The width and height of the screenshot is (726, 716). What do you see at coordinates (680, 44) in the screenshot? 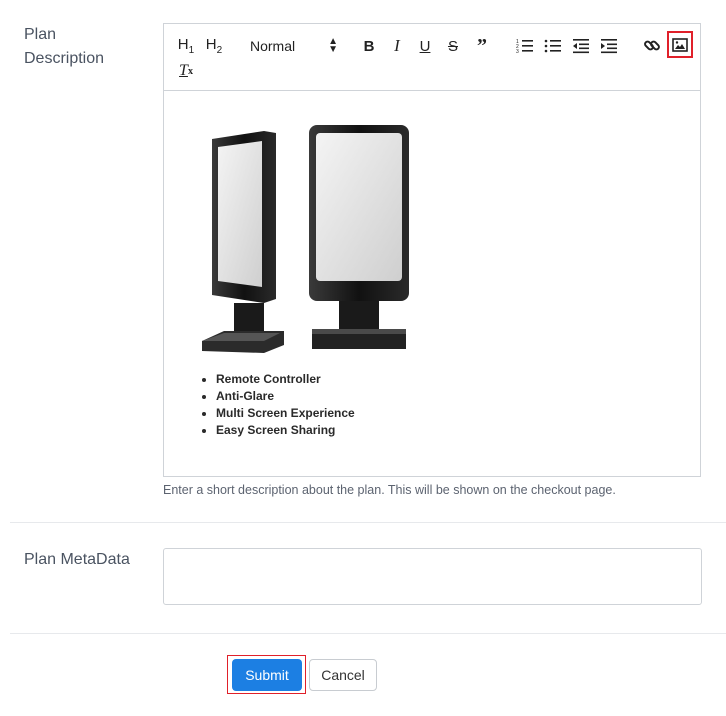
I see `image-icon` at bounding box center [680, 44].